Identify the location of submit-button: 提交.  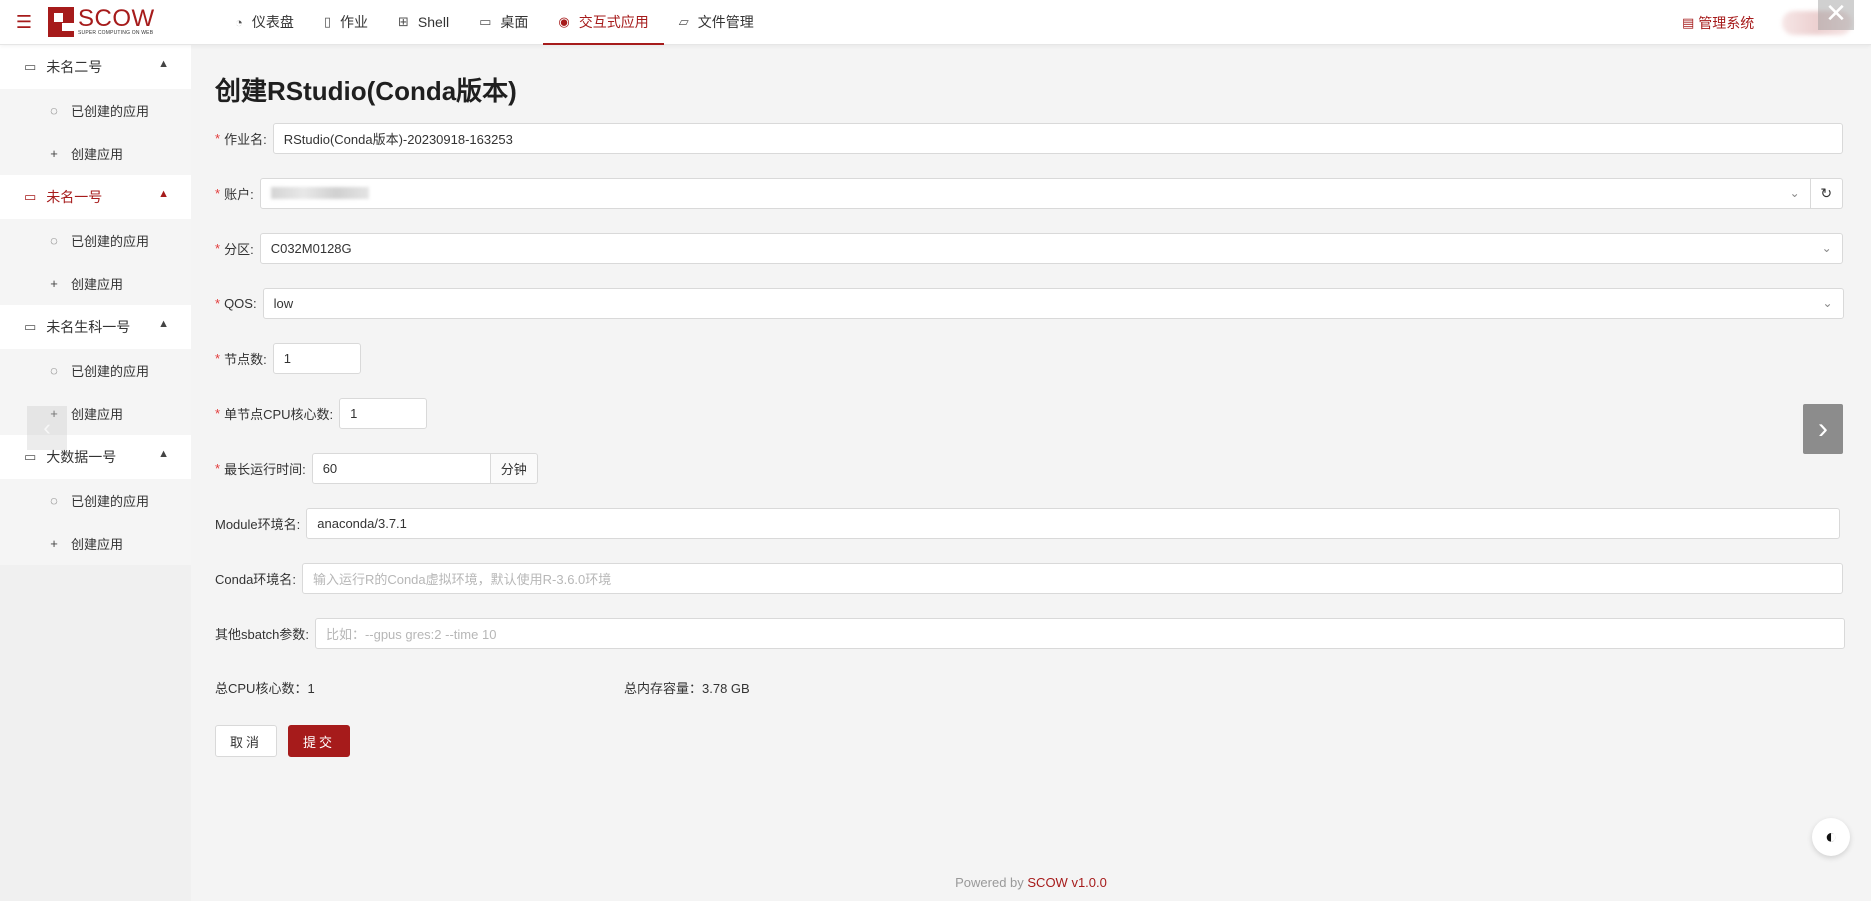
(319, 741).